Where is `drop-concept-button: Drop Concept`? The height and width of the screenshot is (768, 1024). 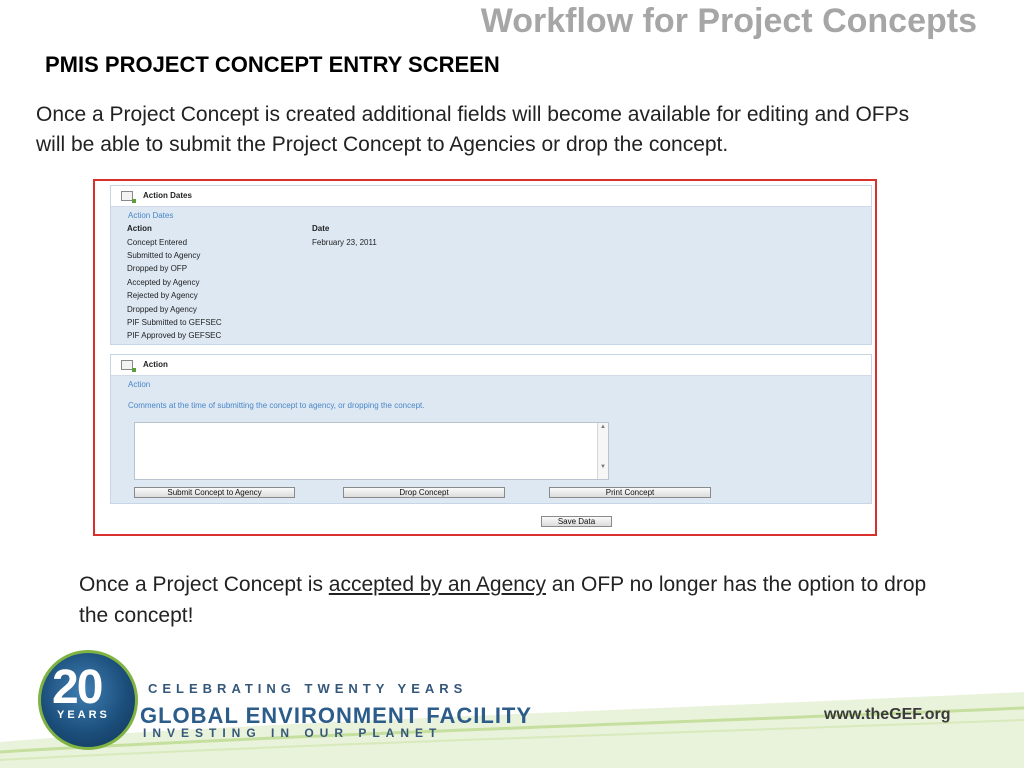 drop-concept-button: Drop Concept is located at coordinates (424, 492).